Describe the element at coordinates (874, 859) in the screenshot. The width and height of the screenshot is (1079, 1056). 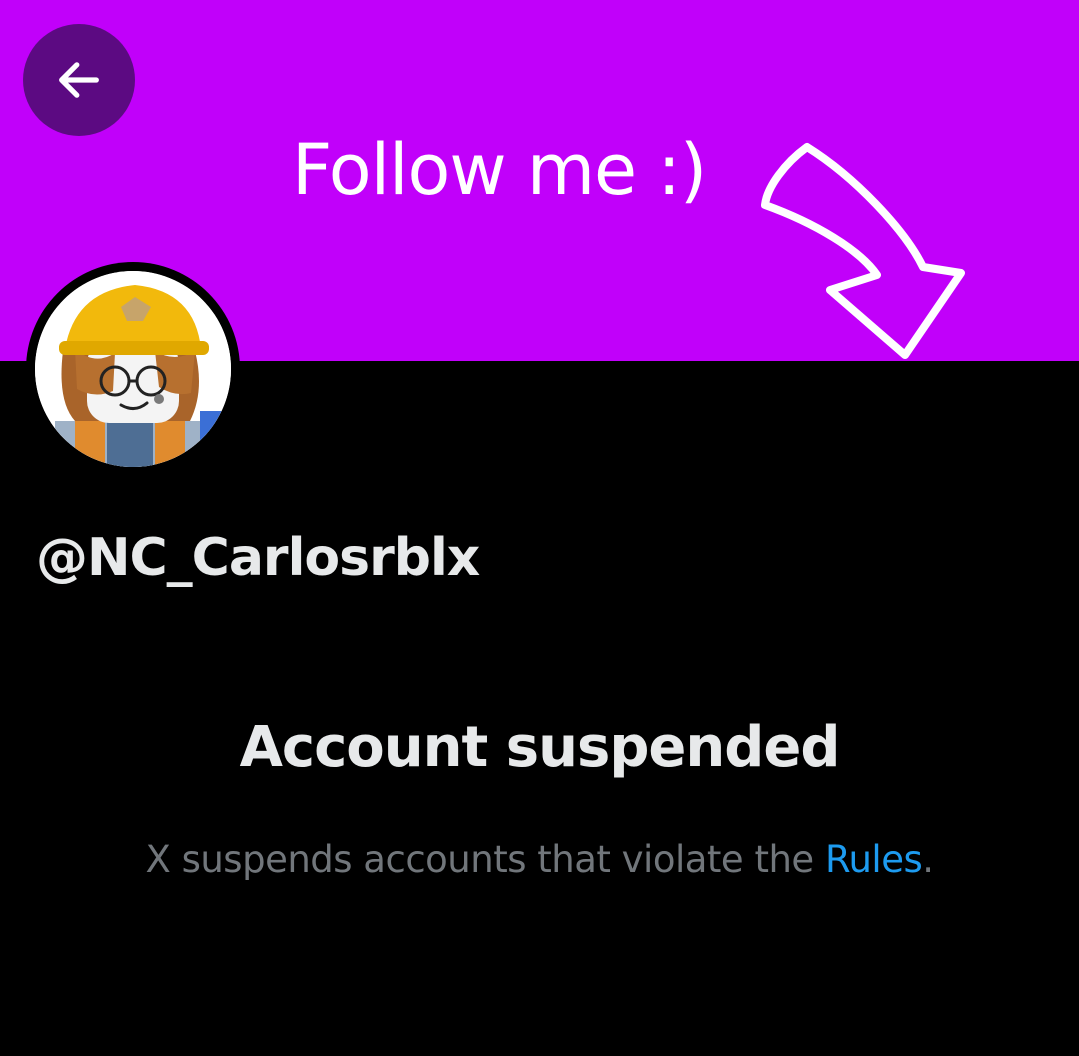
I see `rules-link: Rules` at that location.